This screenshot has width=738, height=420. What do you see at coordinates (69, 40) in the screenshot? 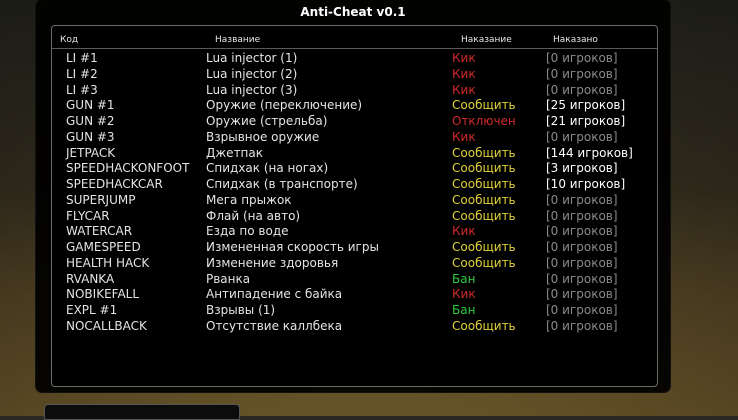
I see `column-header-code: Код` at bounding box center [69, 40].